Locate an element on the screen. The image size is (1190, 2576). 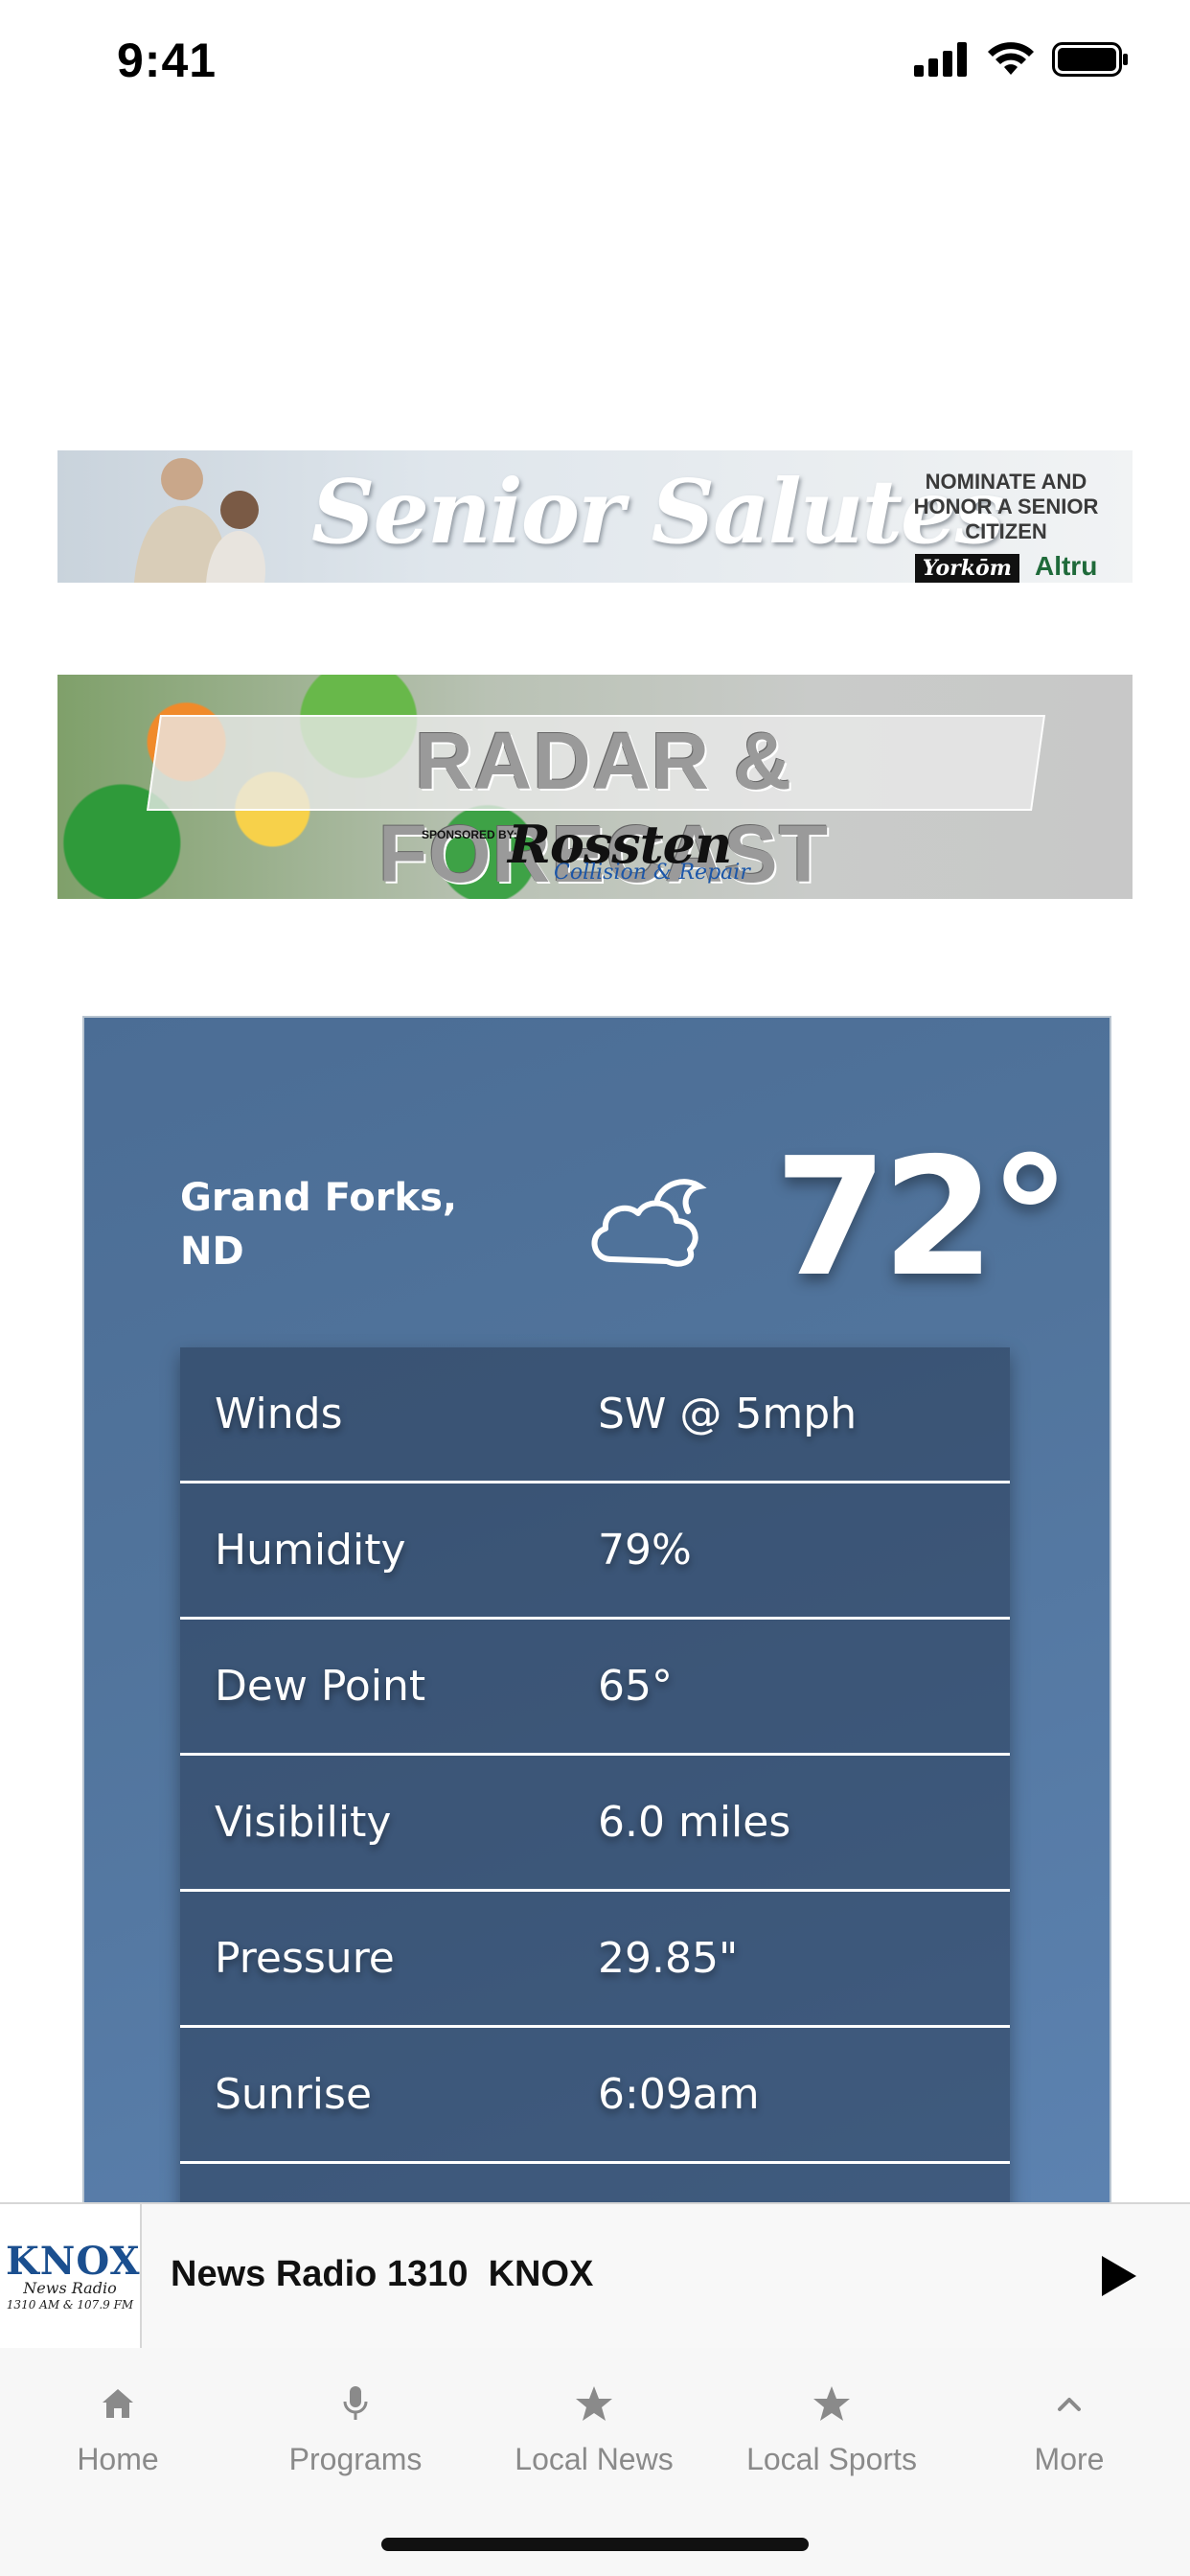
station-logo: KNOX News Radio 1310 AM & 107.9 FM is located at coordinates (71, 2276).